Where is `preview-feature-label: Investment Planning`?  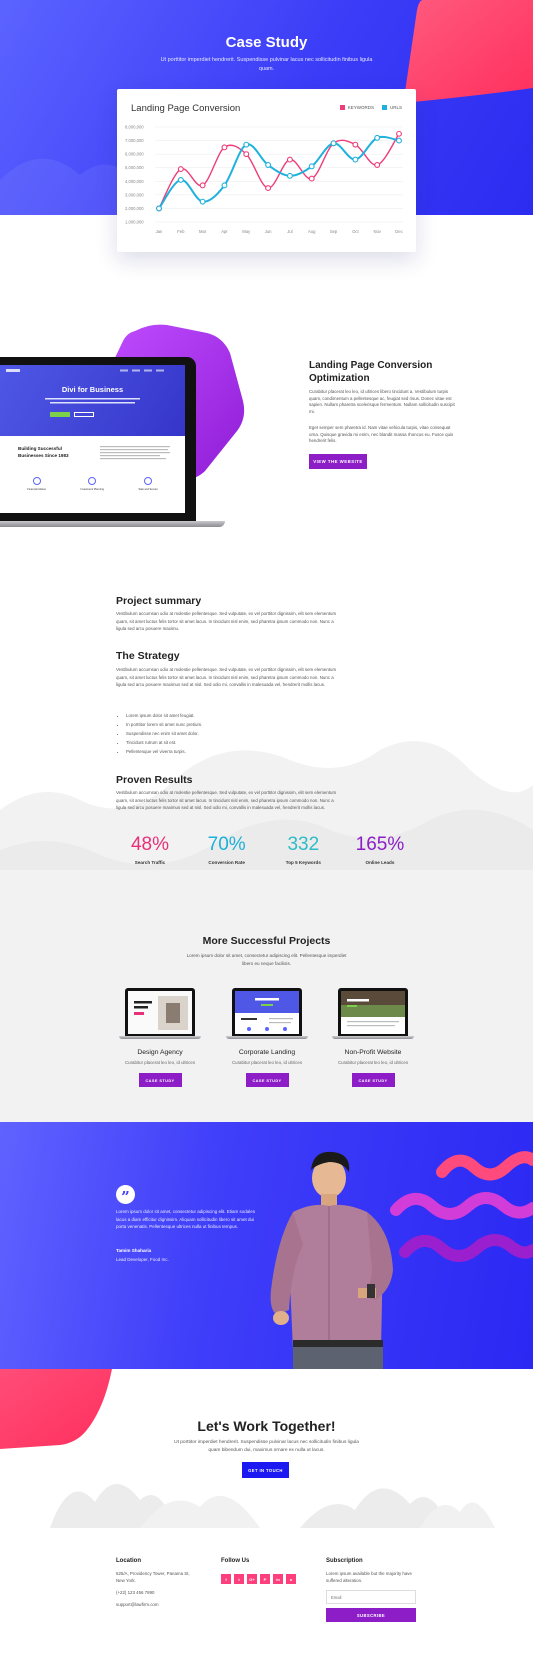 preview-feature-label: Investment Planning is located at coordinates (92, 489).